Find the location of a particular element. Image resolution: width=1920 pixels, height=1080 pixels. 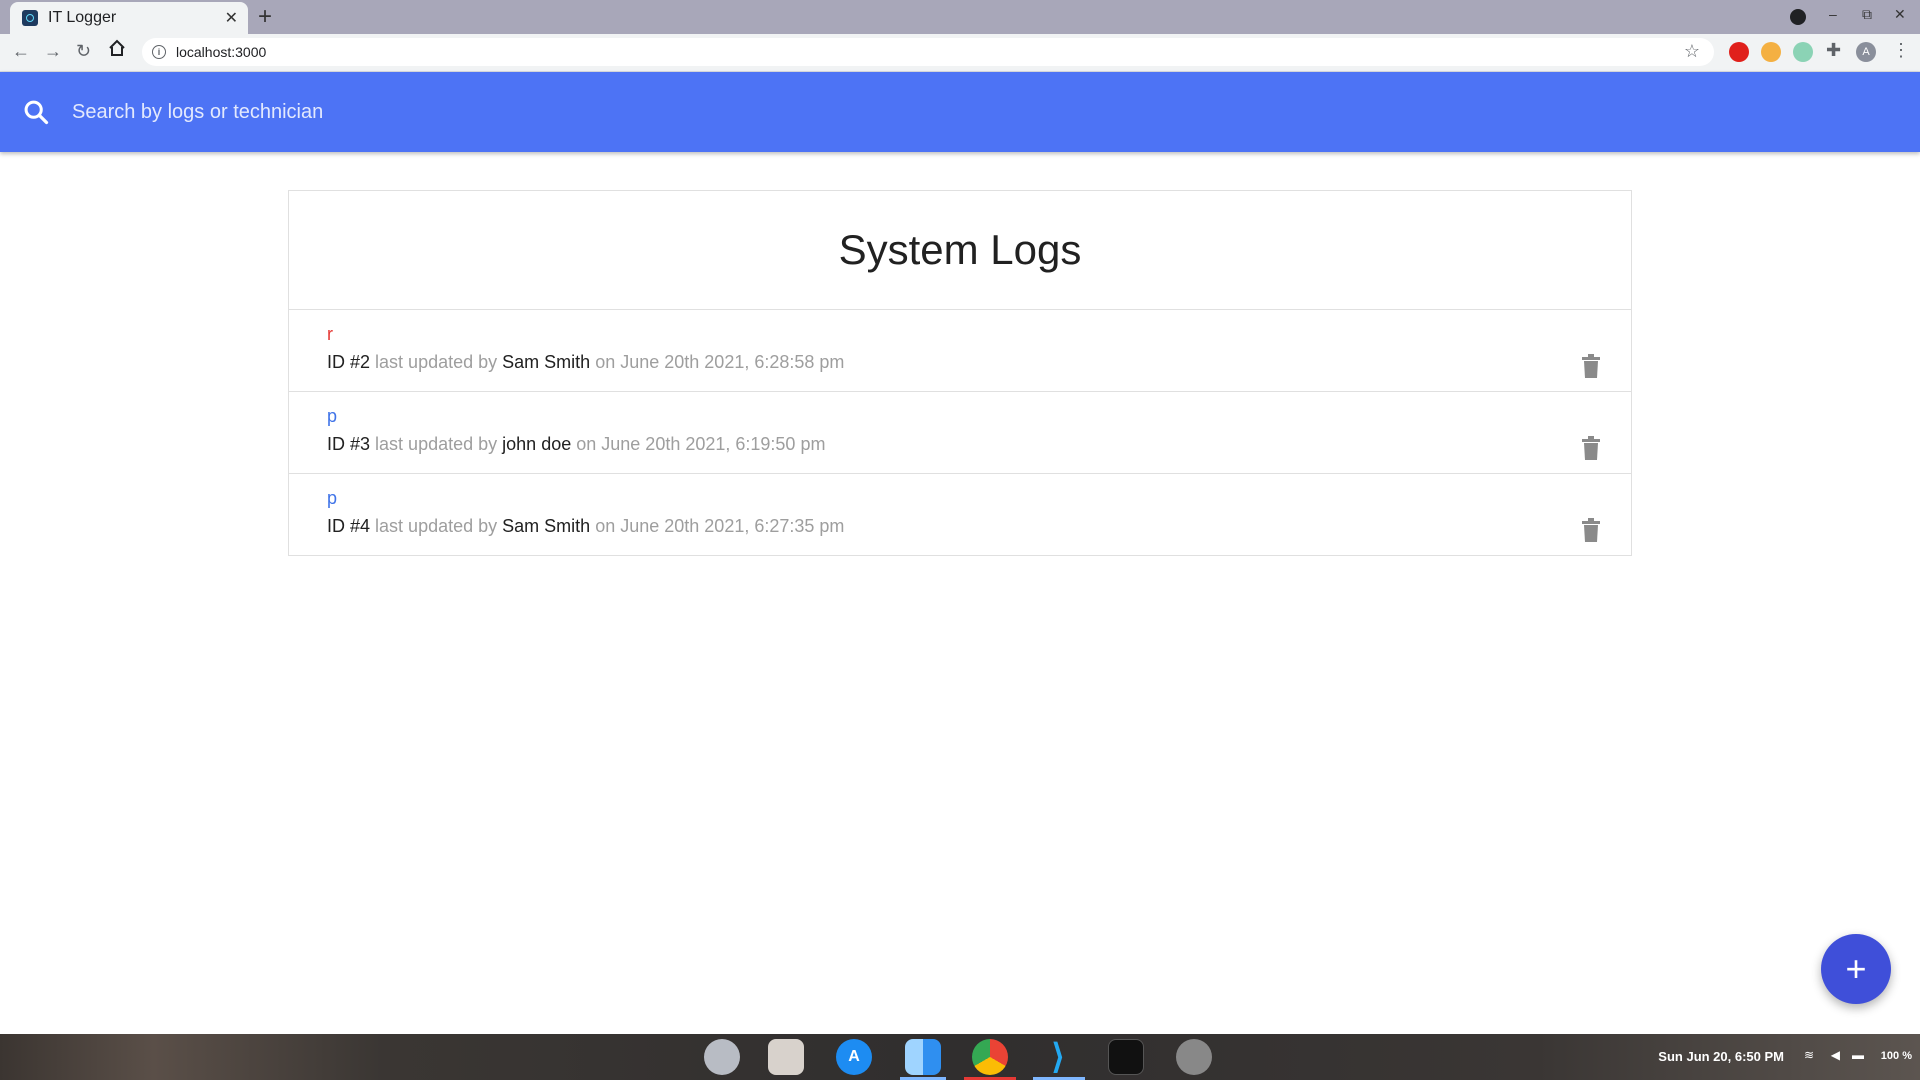

search-icon is located at coordinates (36, 112).